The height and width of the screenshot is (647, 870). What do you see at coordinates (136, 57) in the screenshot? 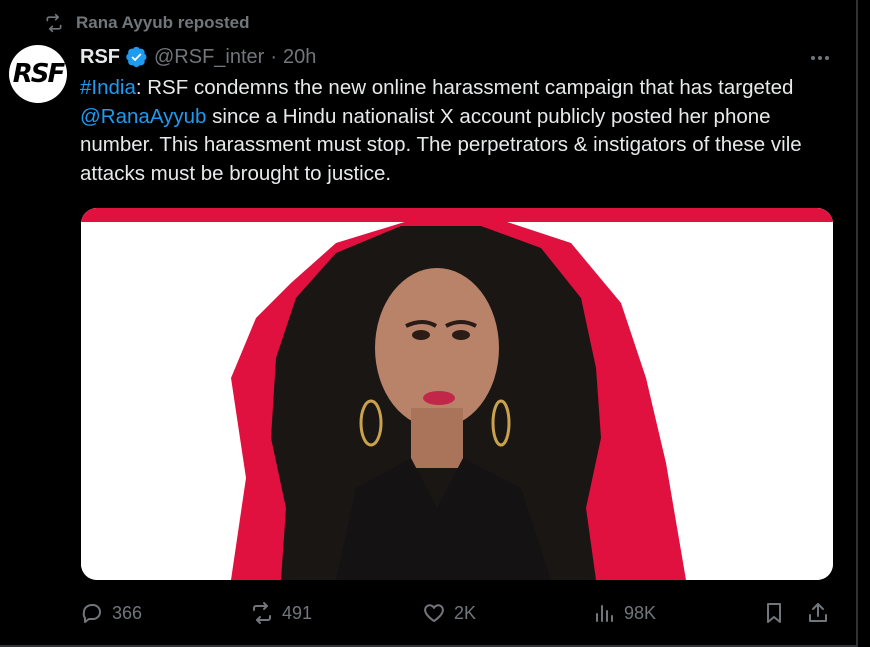
I see `verified-badge-icon` at bounding box center [136, 57].